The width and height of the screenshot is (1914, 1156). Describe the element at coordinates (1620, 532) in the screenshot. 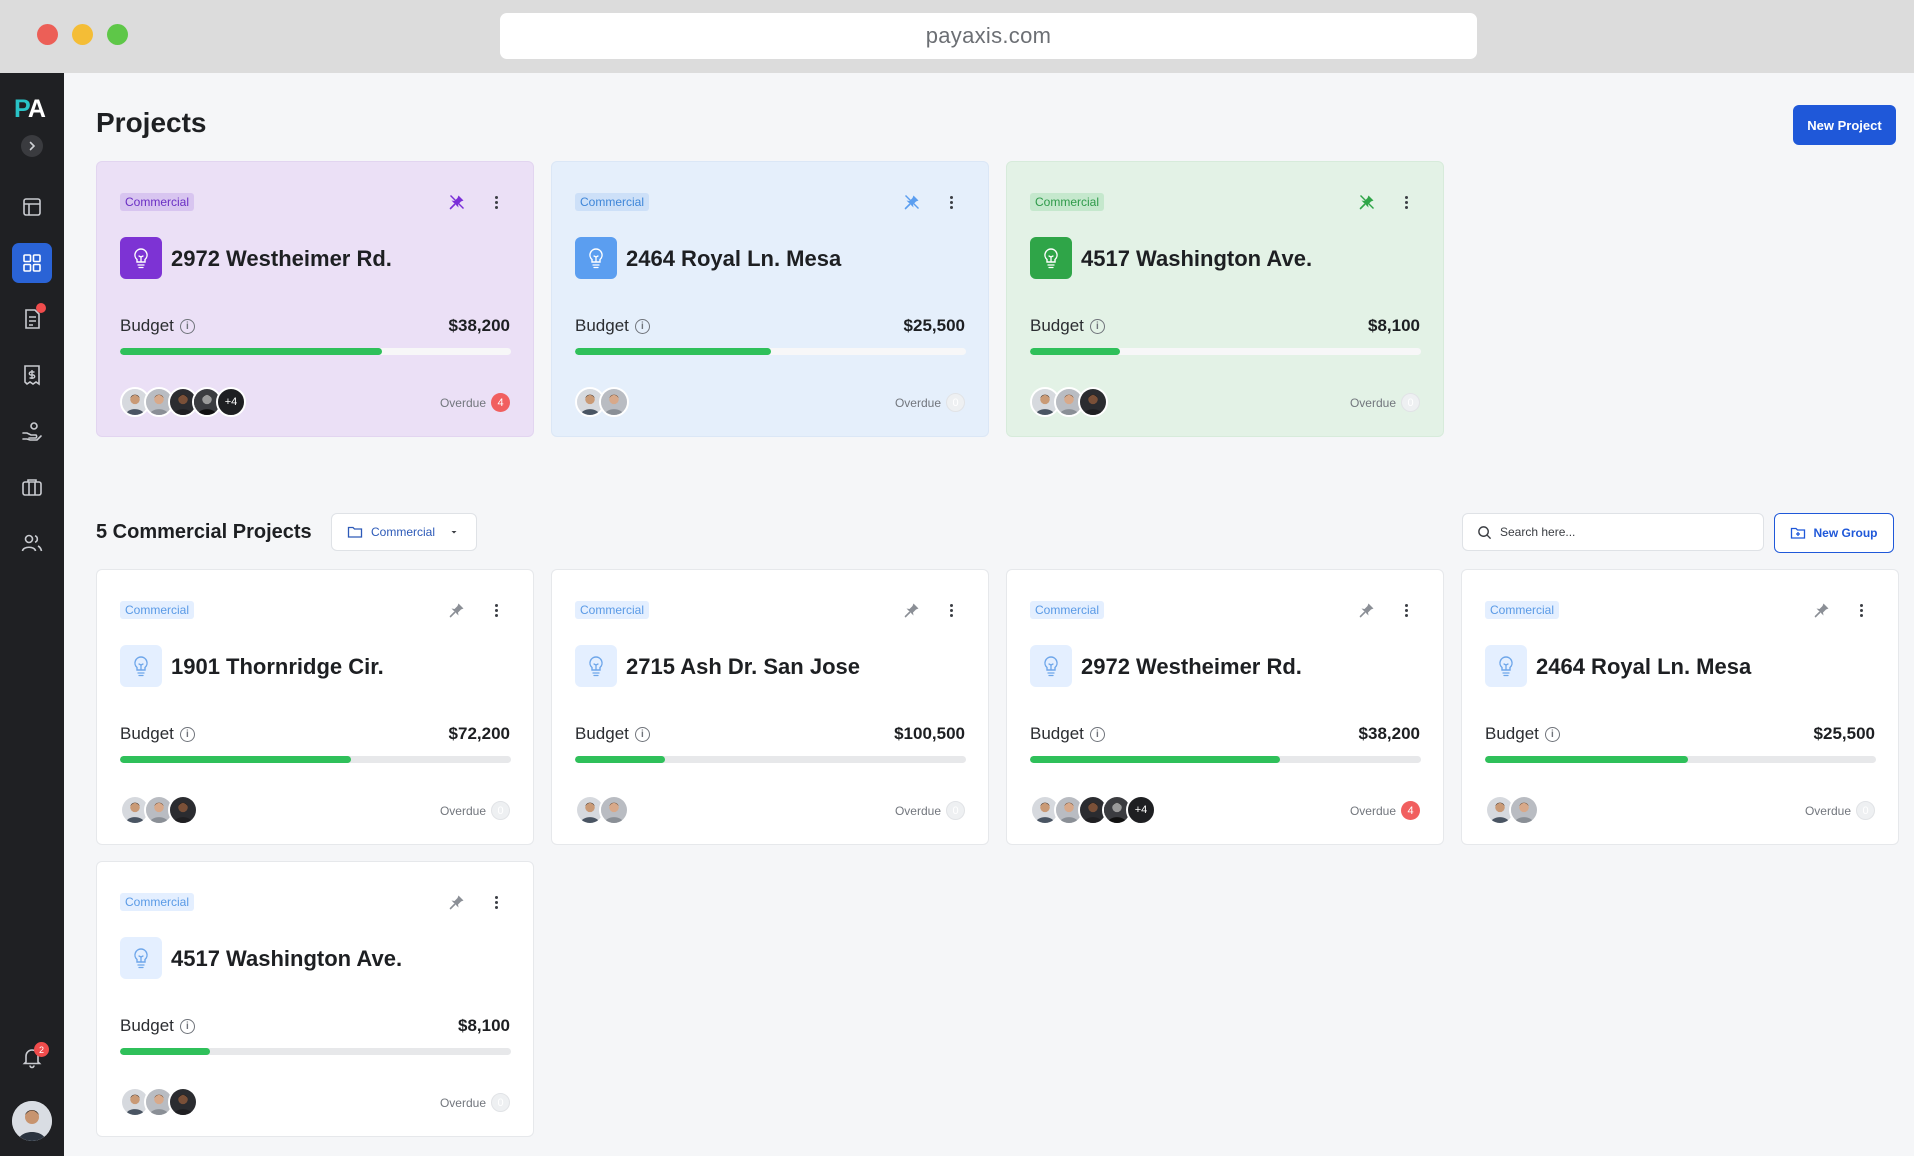

I see `search-input` at that location.